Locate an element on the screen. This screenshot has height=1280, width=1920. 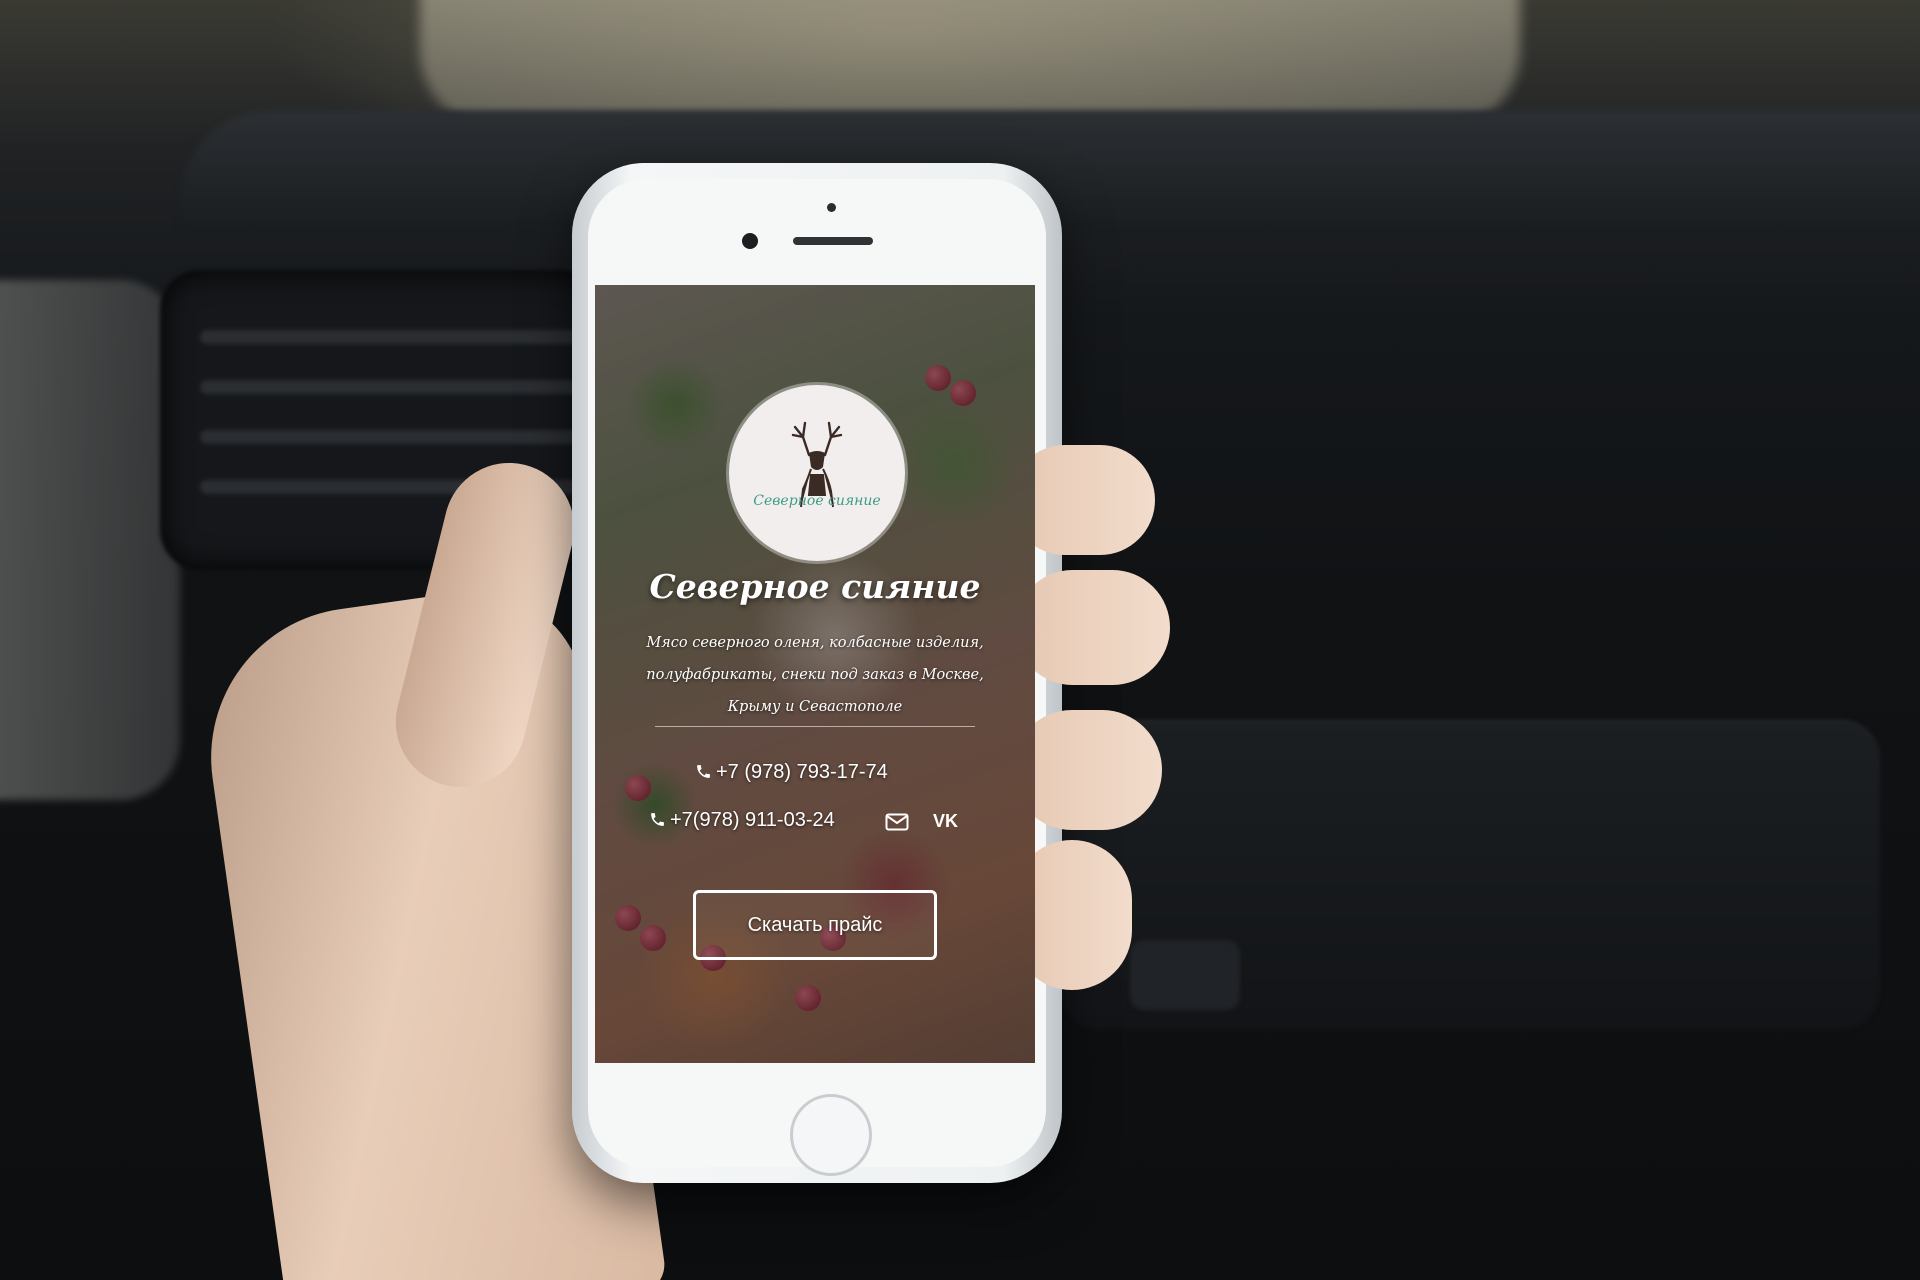
door-panel is located at coordinates (90, 540).